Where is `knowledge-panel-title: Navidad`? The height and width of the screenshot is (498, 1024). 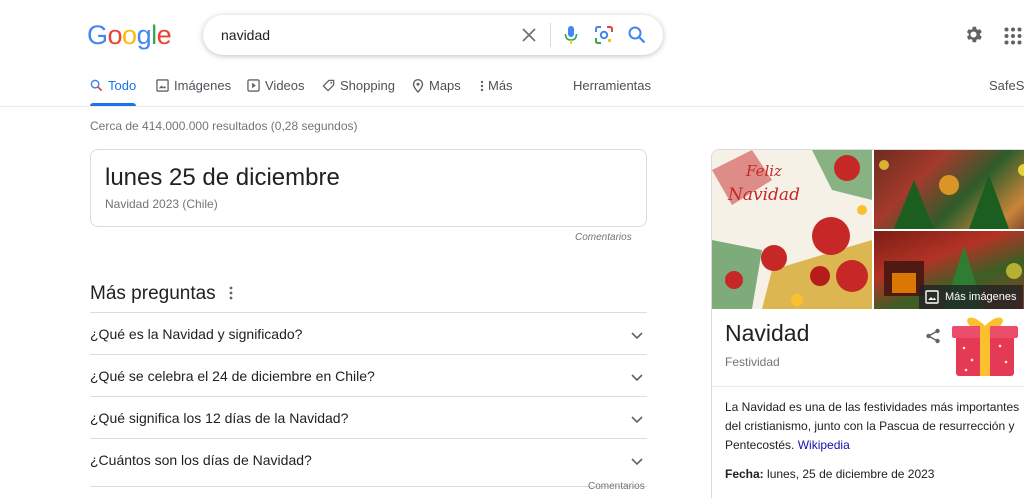 knowledge-panel-title: Navidad is located at coordinates (767, 333).